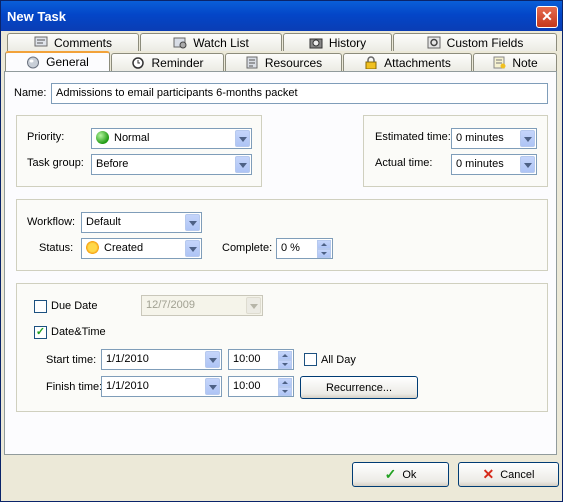  Describe the element at coordinates (221, 42) in the screenshot. I see `tab-label: Watch List` at that location.